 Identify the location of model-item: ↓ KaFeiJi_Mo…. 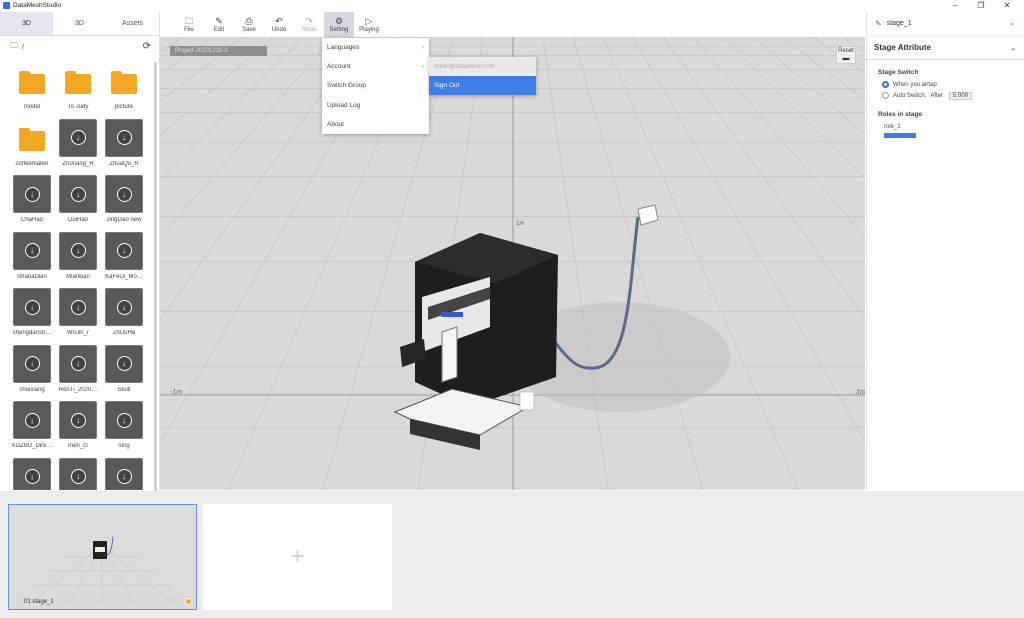
(124, 258).